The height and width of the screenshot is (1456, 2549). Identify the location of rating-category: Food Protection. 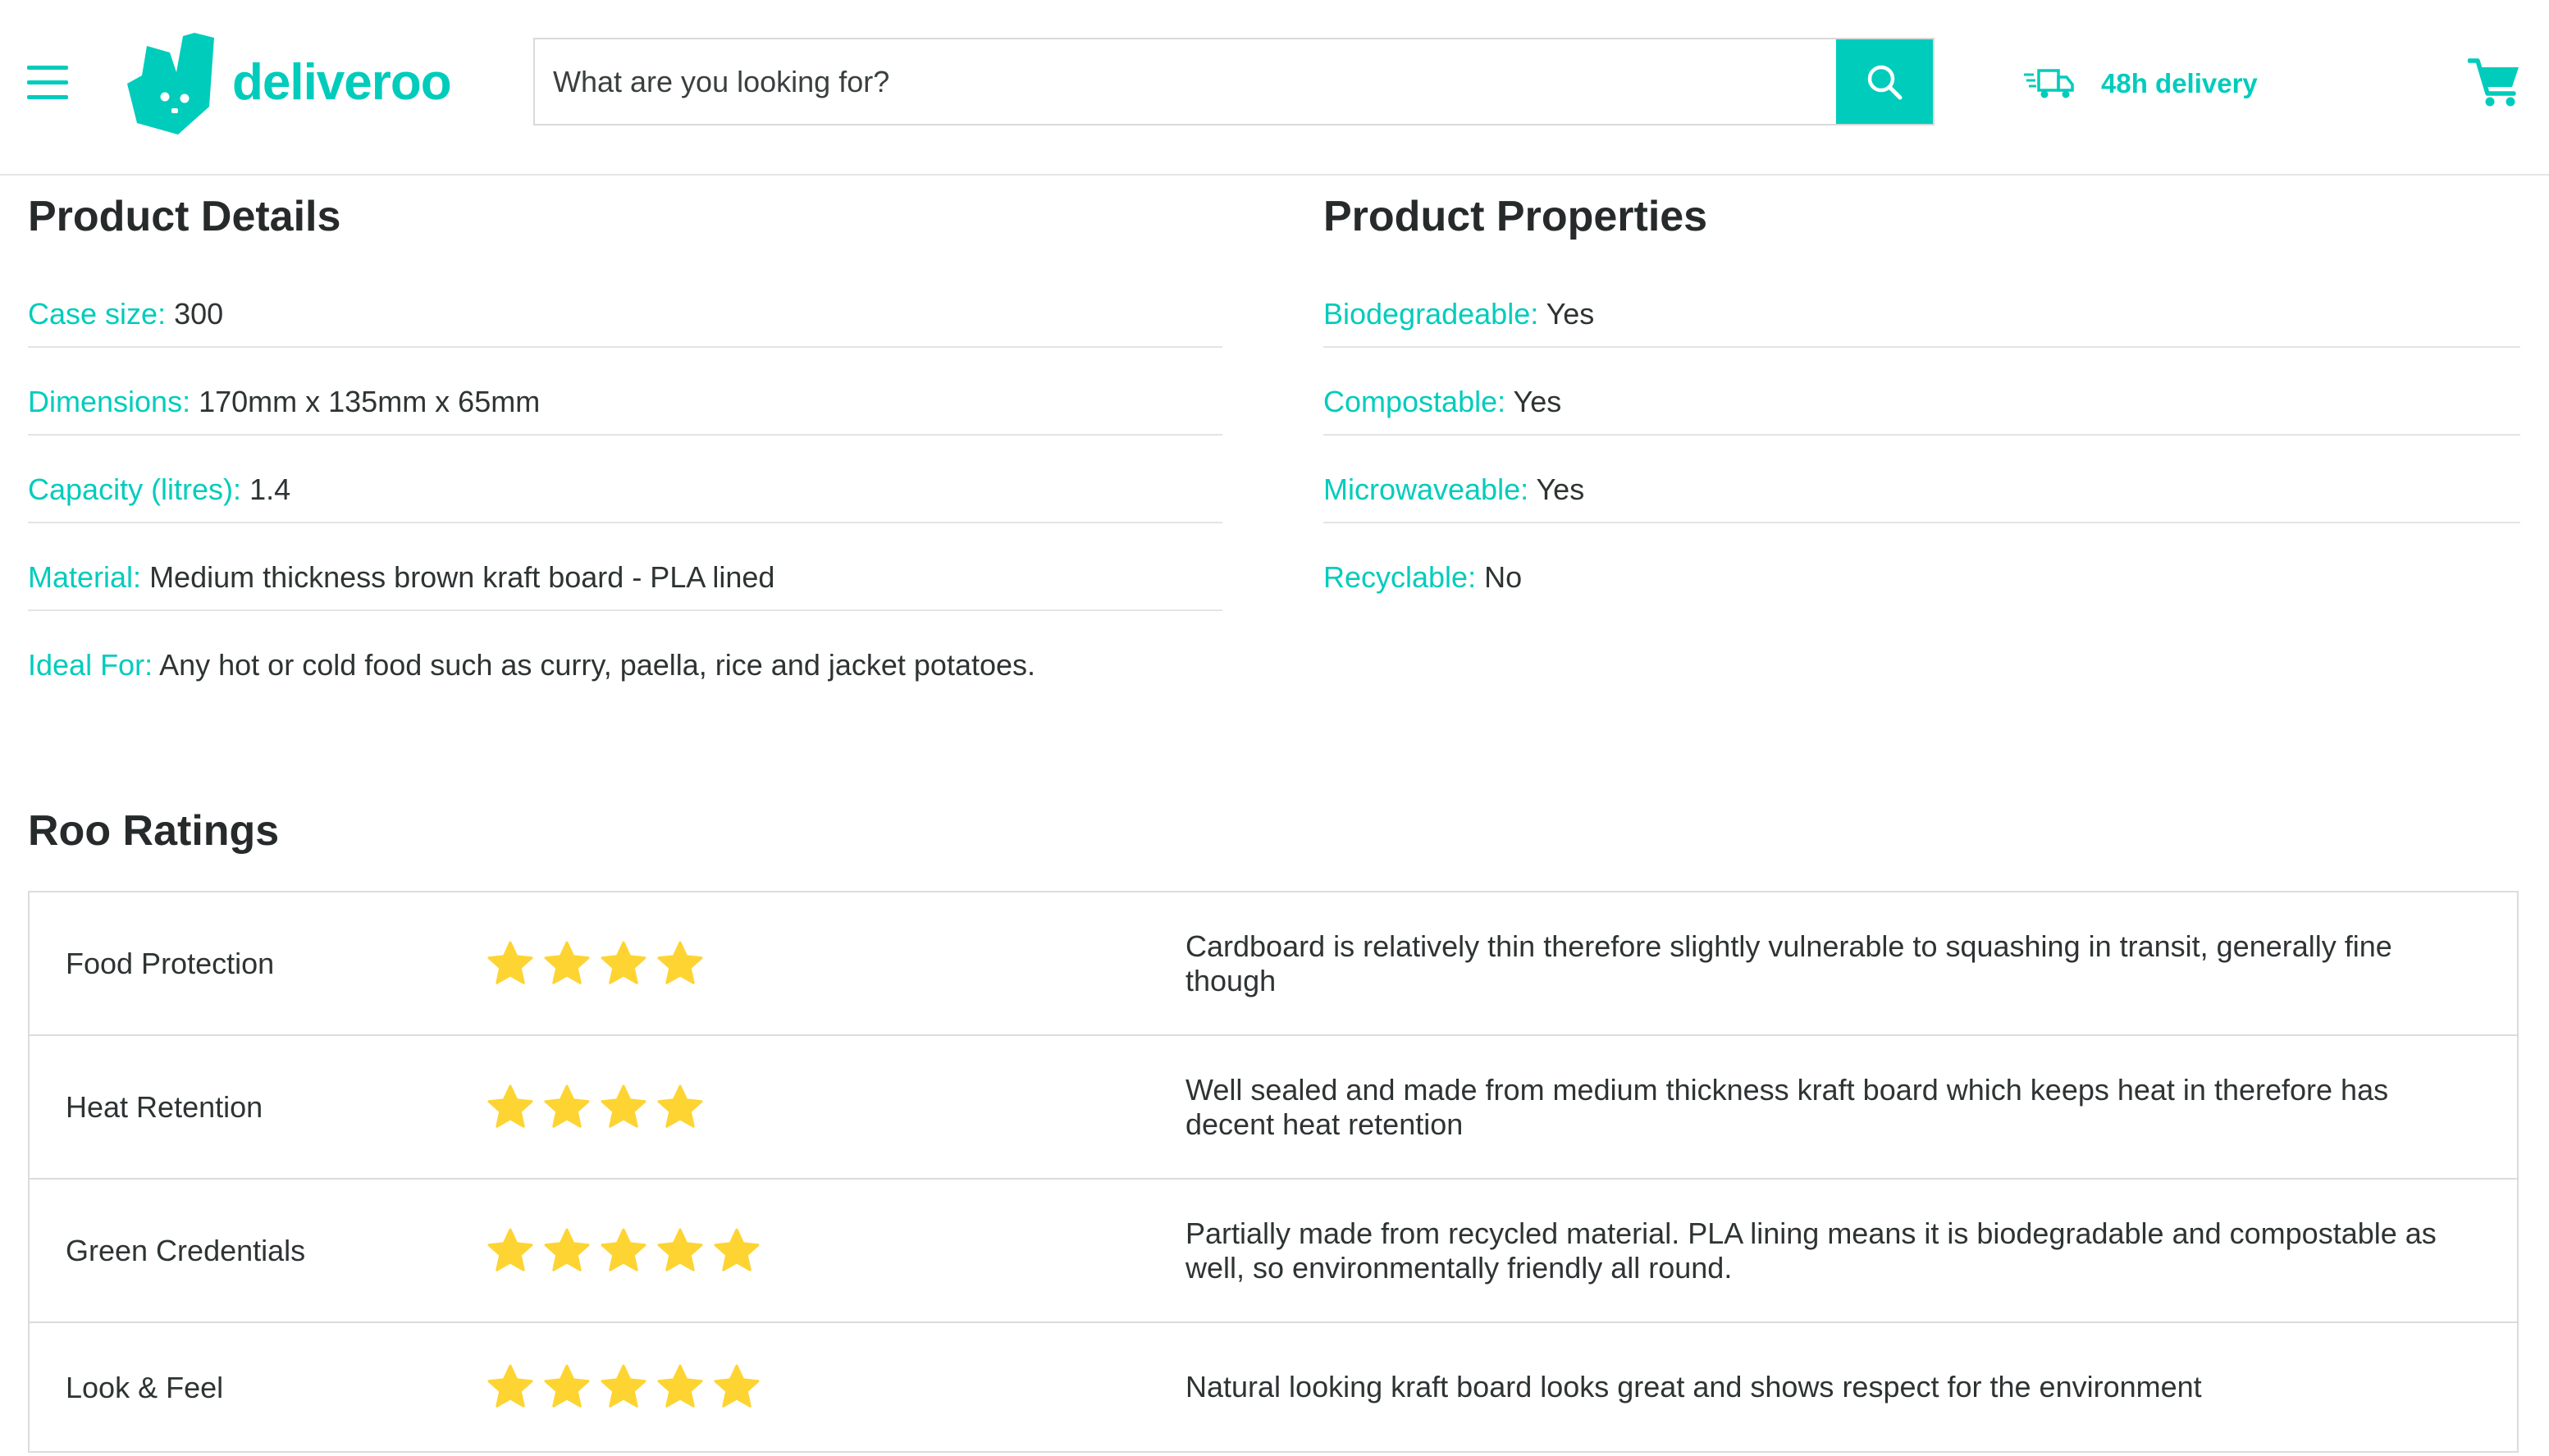
(170, 964).